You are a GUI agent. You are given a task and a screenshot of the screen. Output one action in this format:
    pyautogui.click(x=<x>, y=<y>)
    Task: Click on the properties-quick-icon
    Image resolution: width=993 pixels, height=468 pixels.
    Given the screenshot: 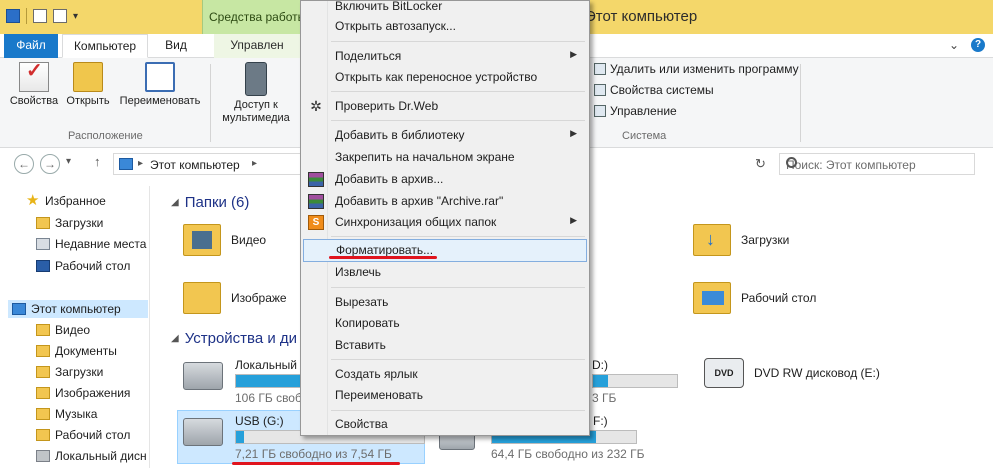 What is the action you would take?
    pyautogui.click(x=40, y=16)
    